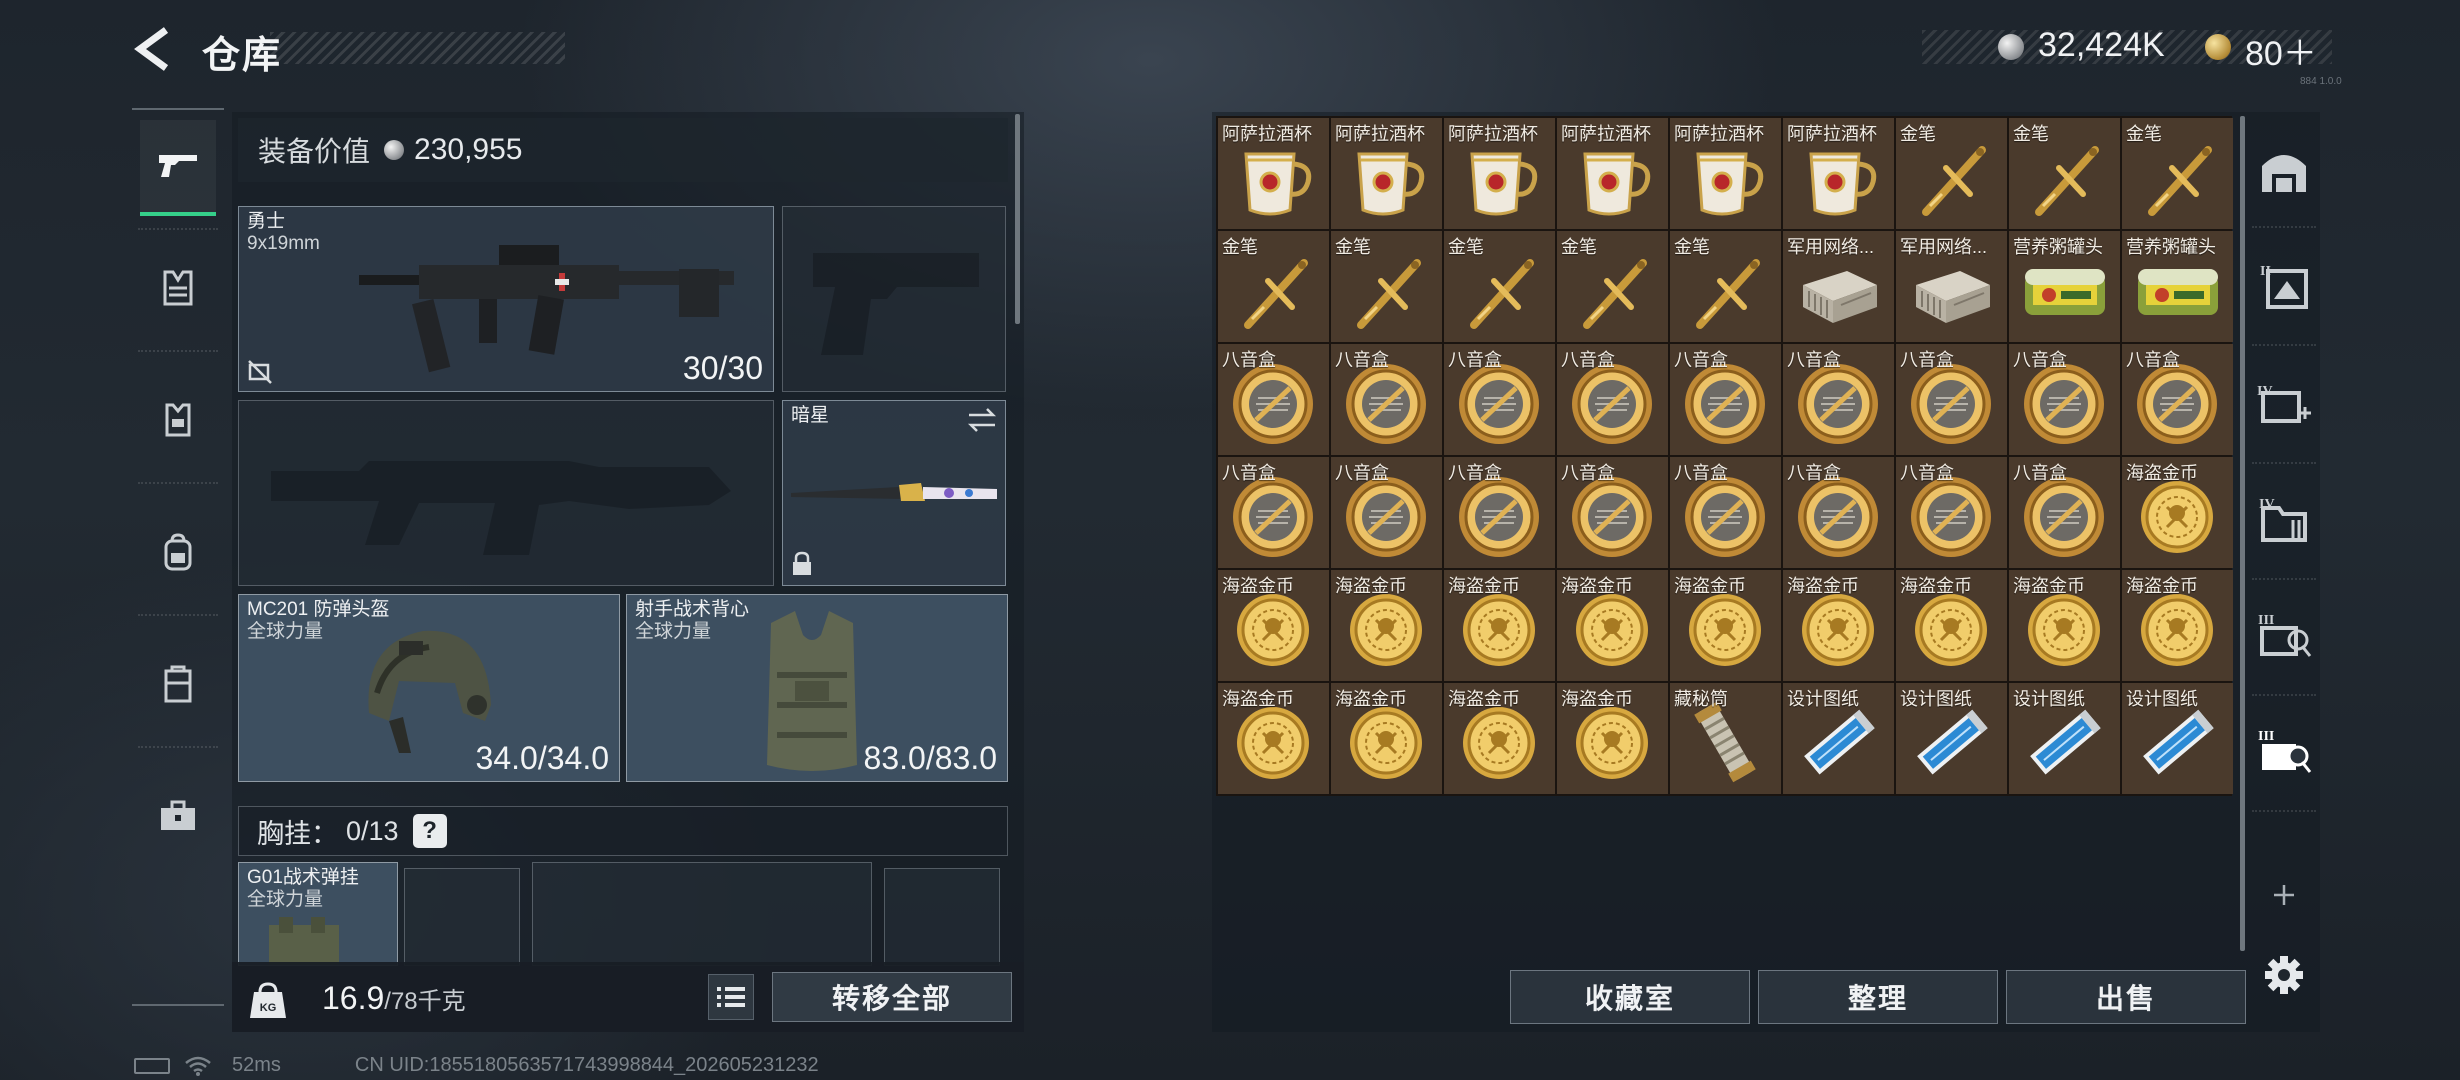 This screenshot has width=2460, height=1080. Describe the element at coordinates (2284, 751) in the screenshot. I see `nav-storage-iii-active: III` at that location.